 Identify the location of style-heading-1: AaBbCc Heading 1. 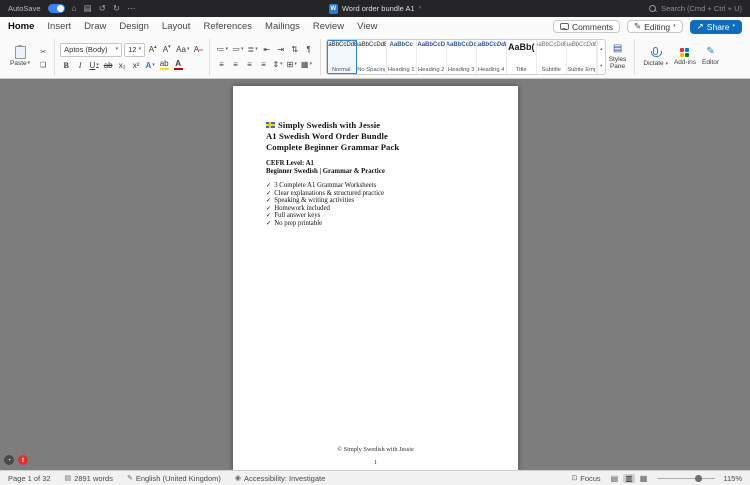
(402, 57).